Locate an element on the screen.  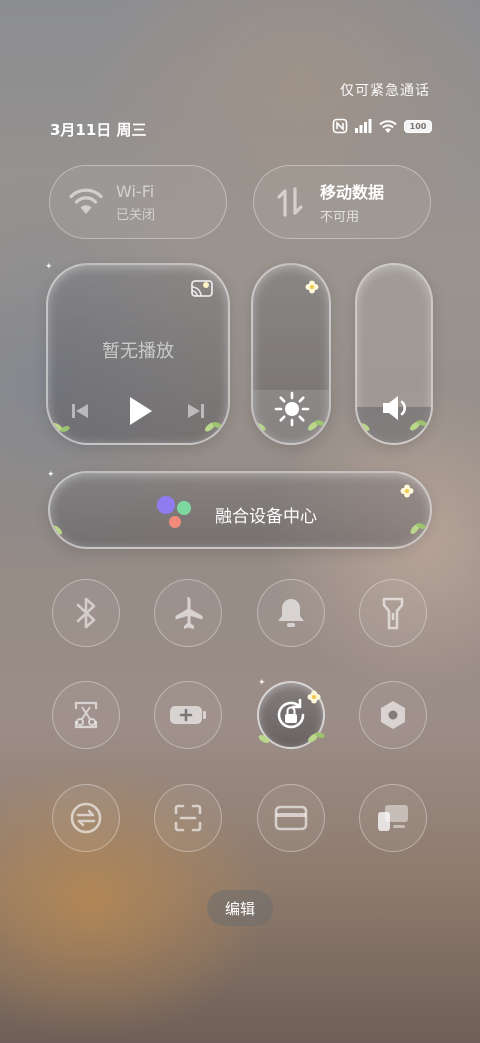
ring-mode-toggle is located at coordinates (291, 613).